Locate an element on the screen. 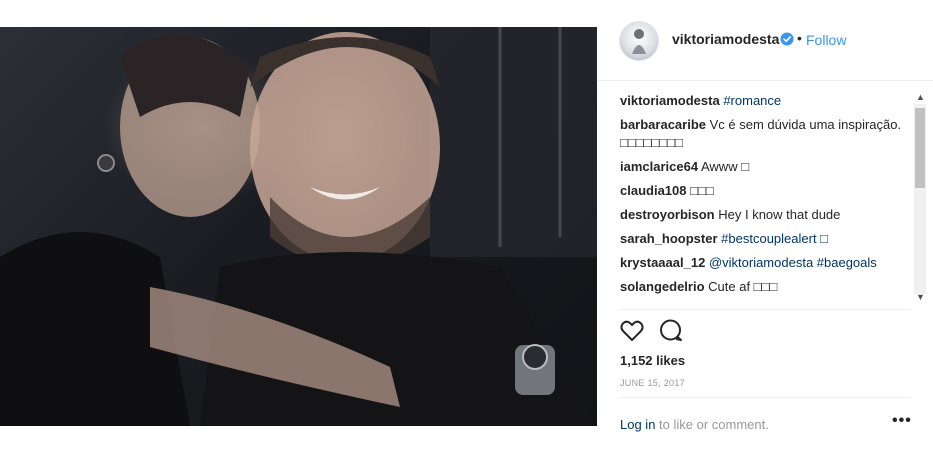  comment-user: barbaracaribe is located at coordinates (663, 124).